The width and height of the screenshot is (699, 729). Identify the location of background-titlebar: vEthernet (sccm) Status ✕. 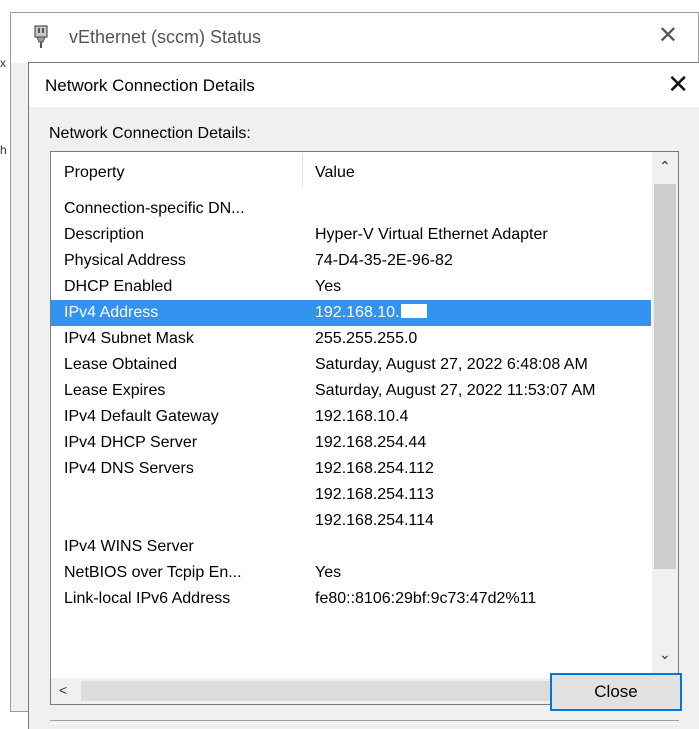
(354, 38).